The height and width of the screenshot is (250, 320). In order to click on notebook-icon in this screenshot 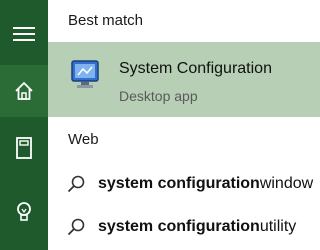, I will do `click(24, 148)`.